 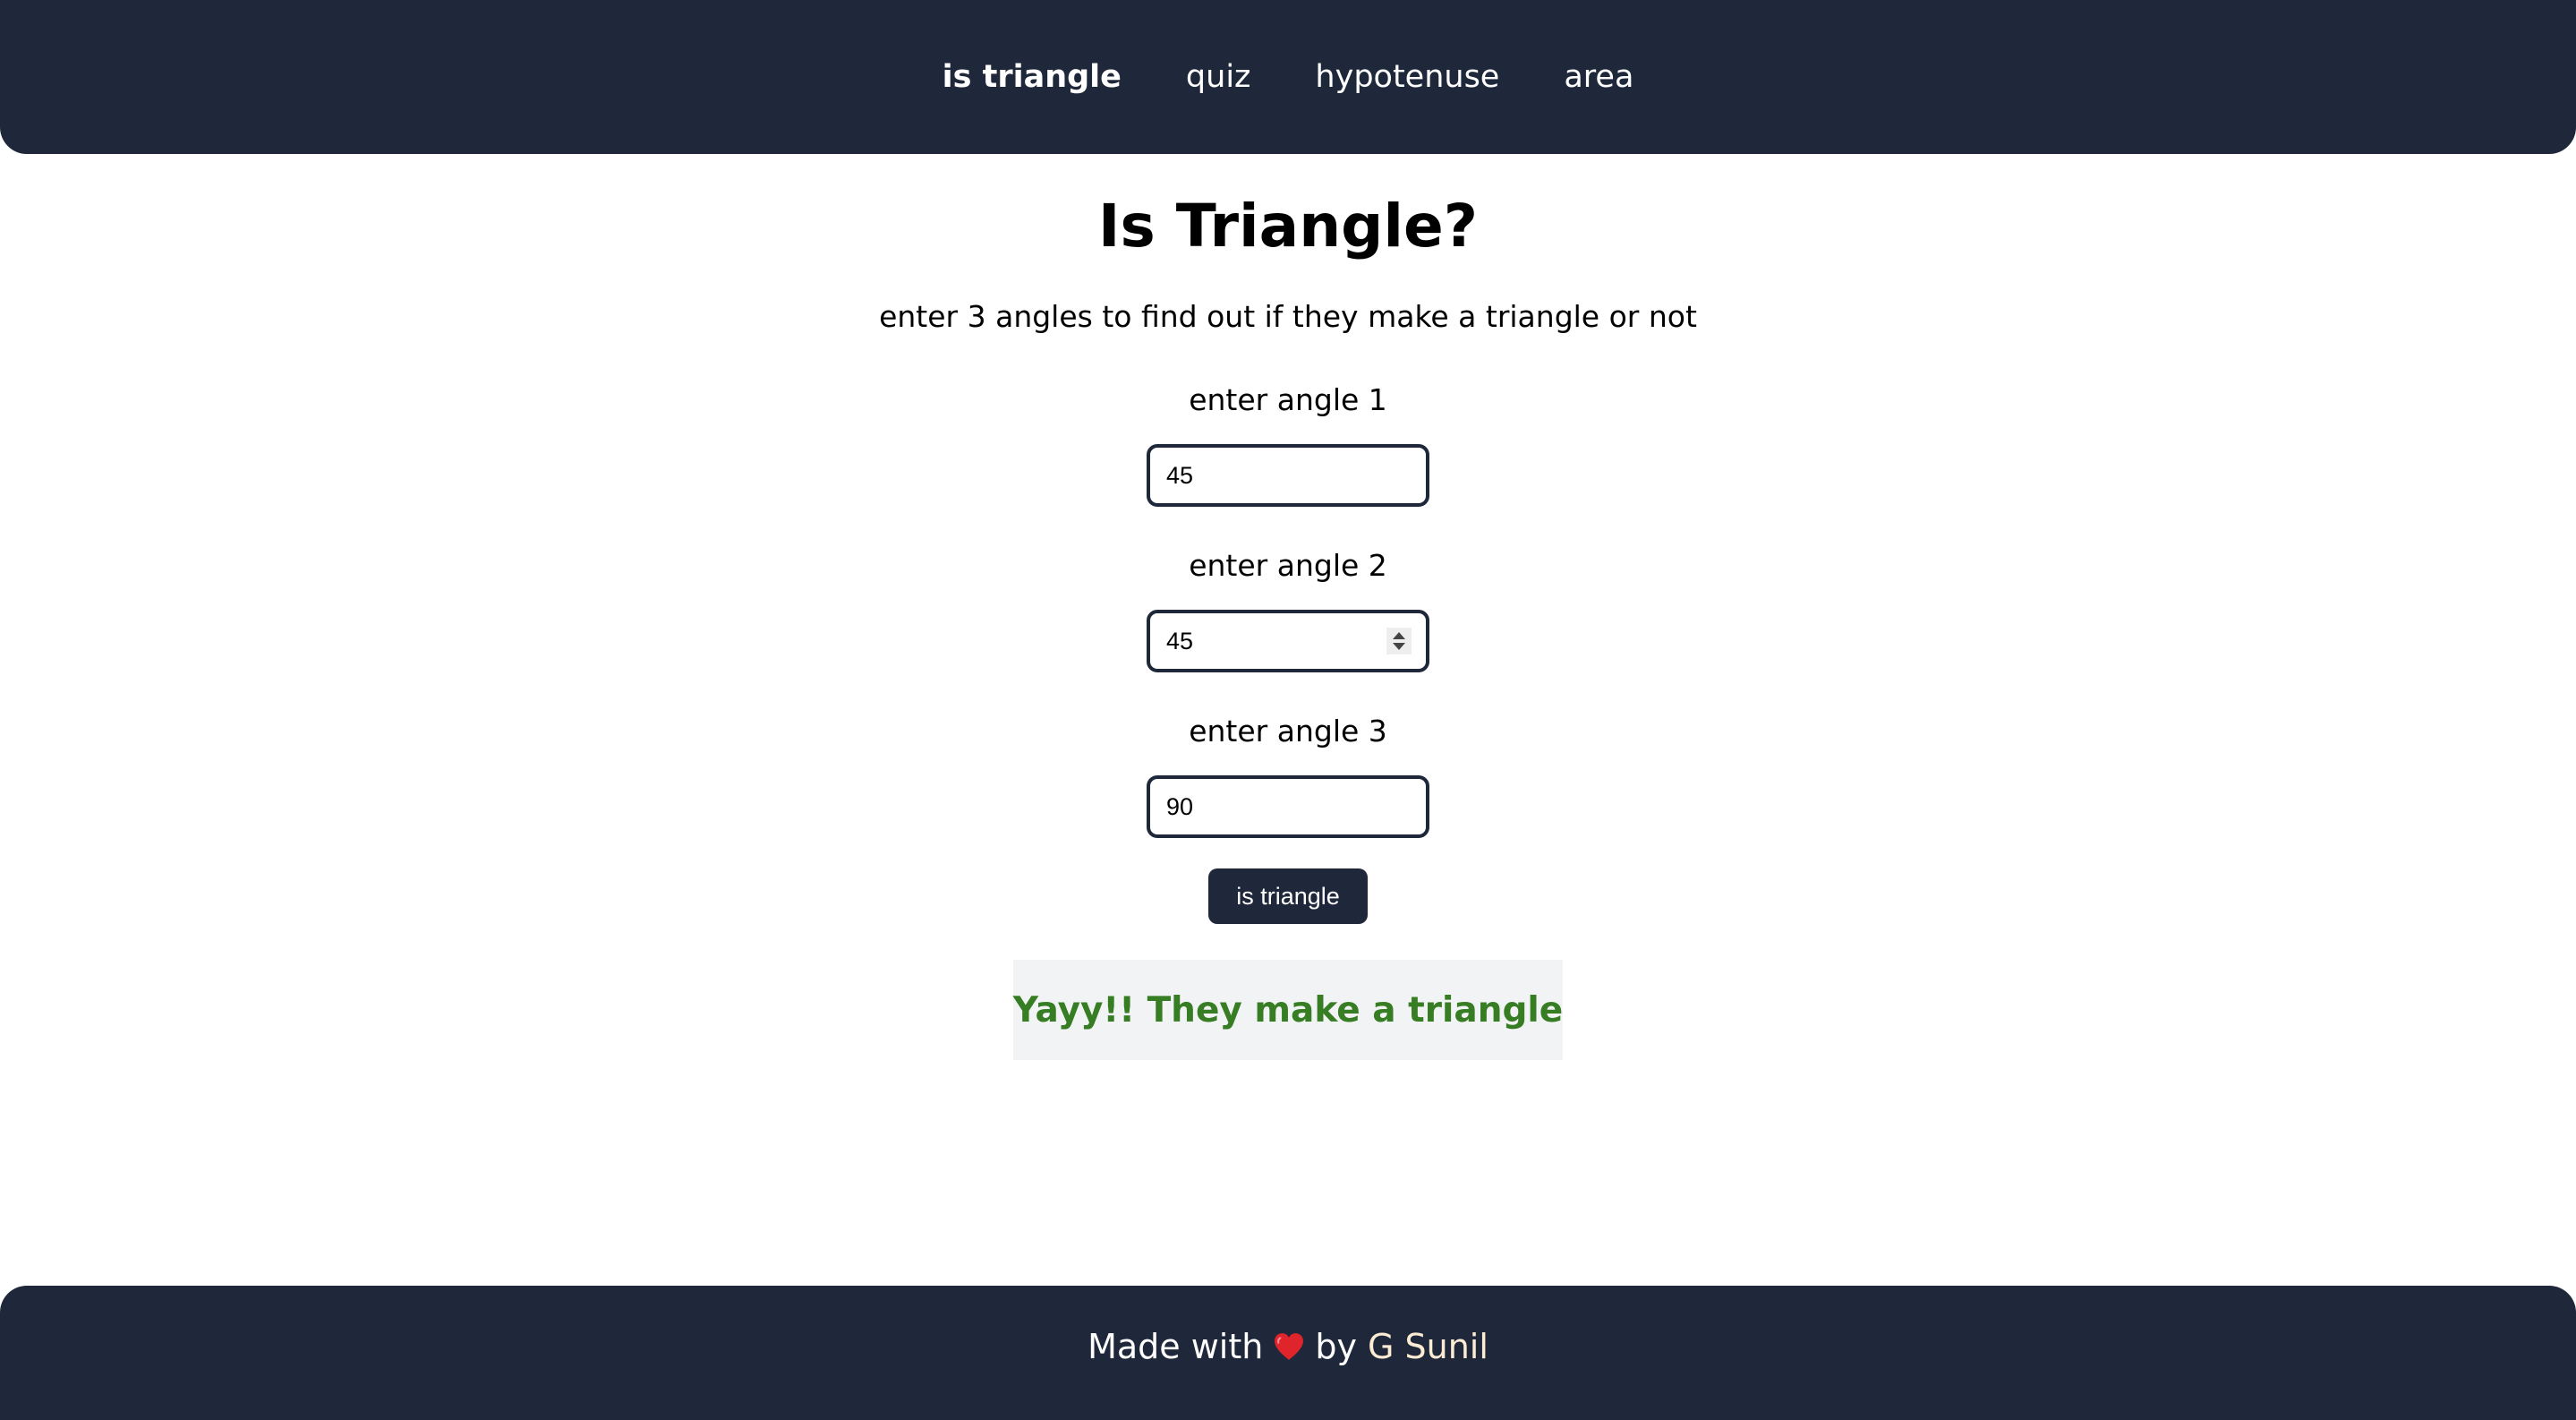 What do you see at coordinates (1399, 646) in the screenshot?
I see `spinner-down-icon` at bounding box center [1399, 646].